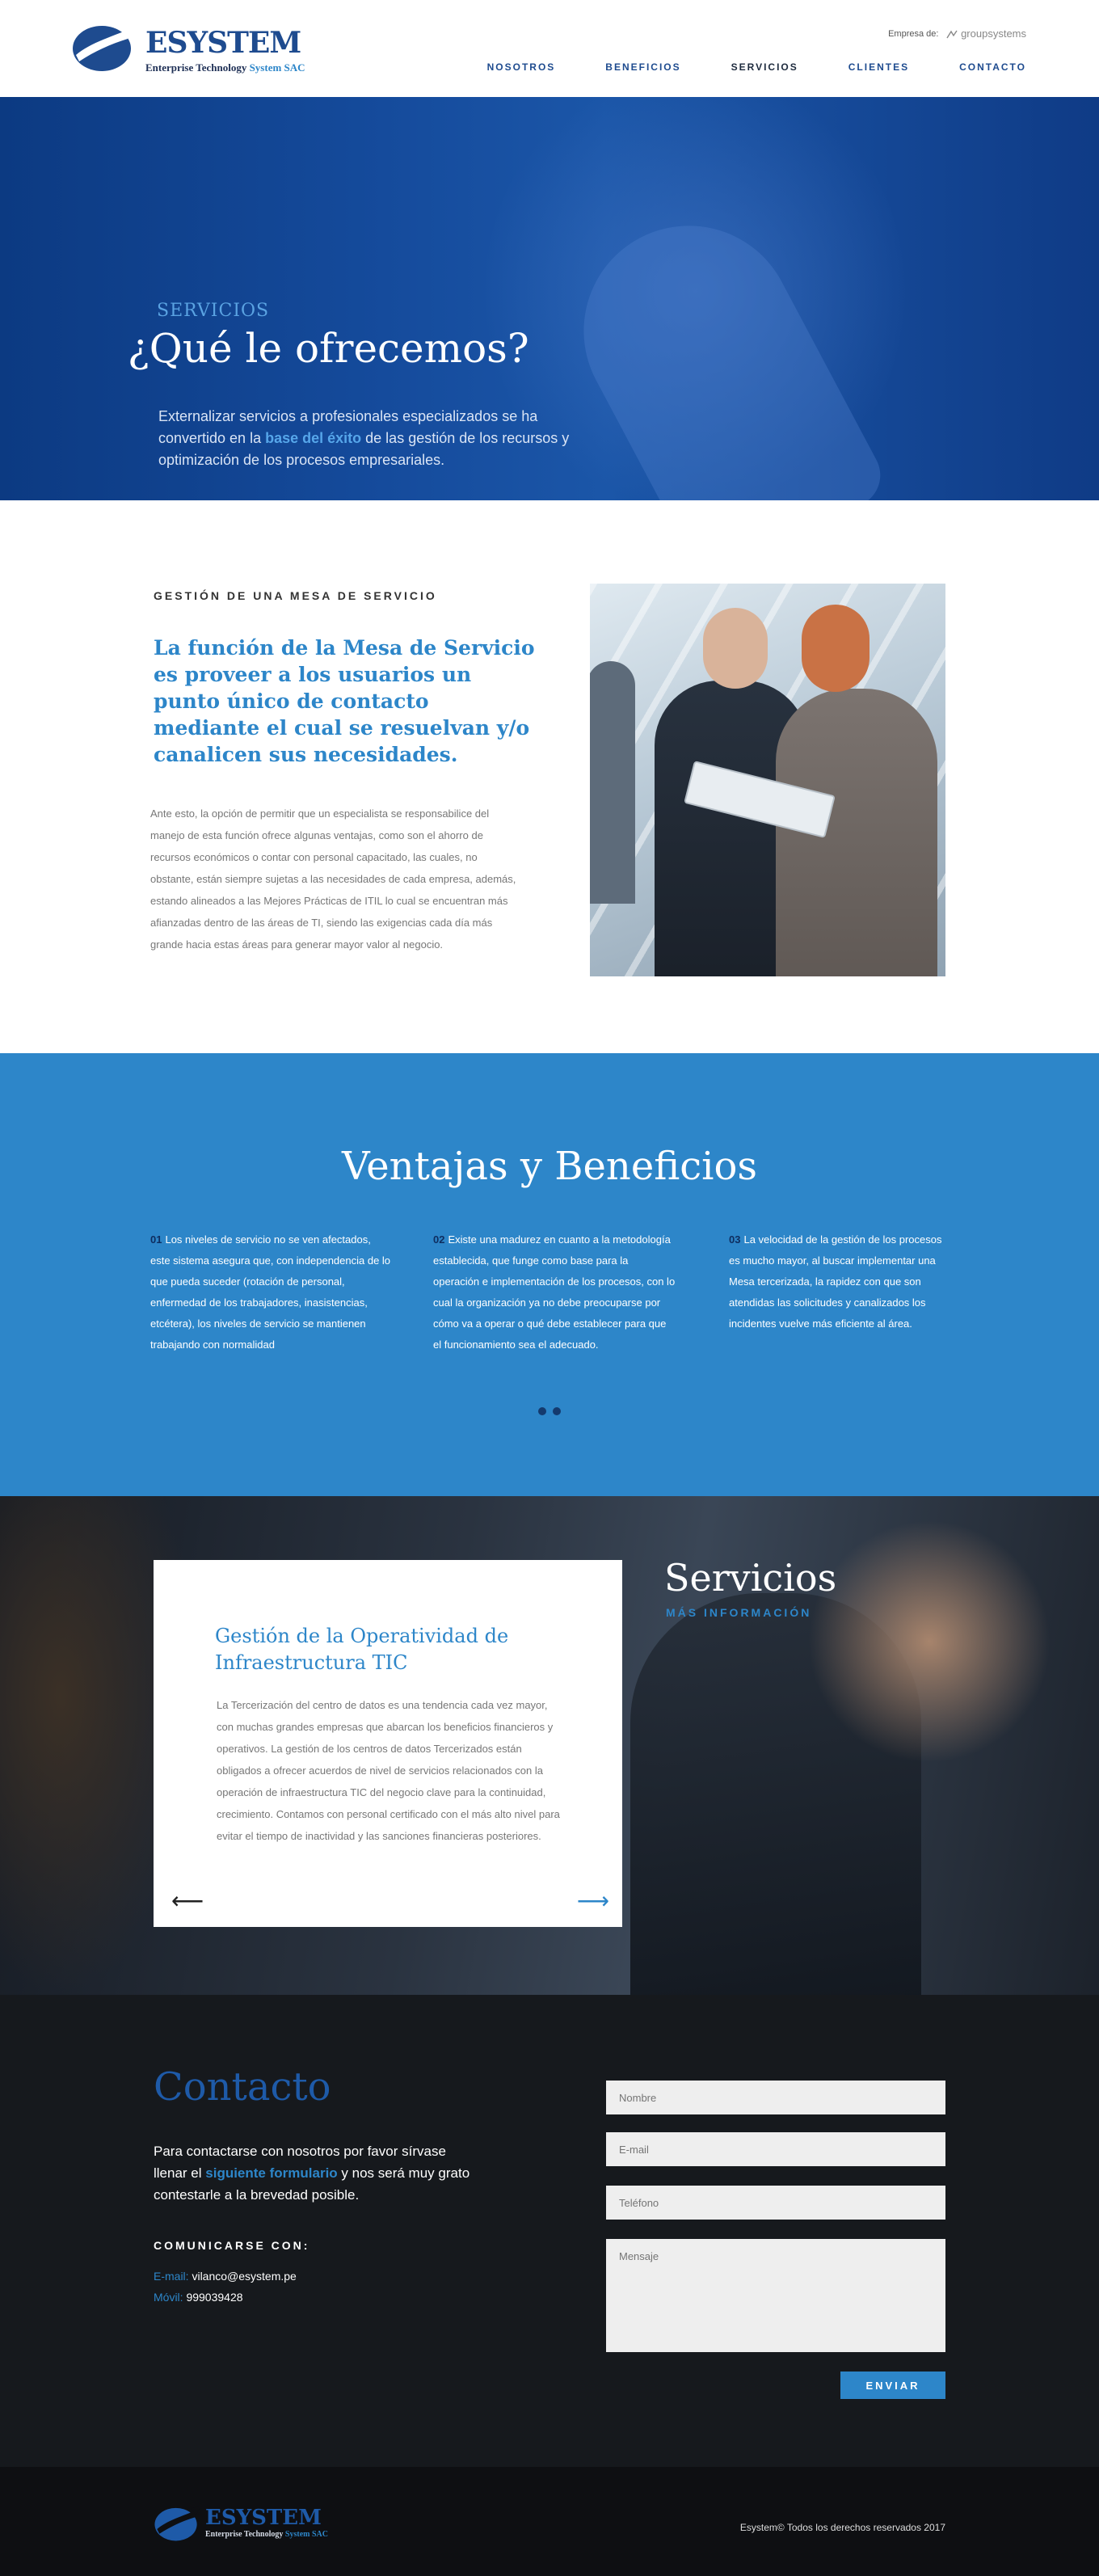 The image size is (1099, 2576). What do you see at coordinates (214, 2297) in the screenshot?
I see `movil-value: 999039428` at bounding box center [214, 2297].